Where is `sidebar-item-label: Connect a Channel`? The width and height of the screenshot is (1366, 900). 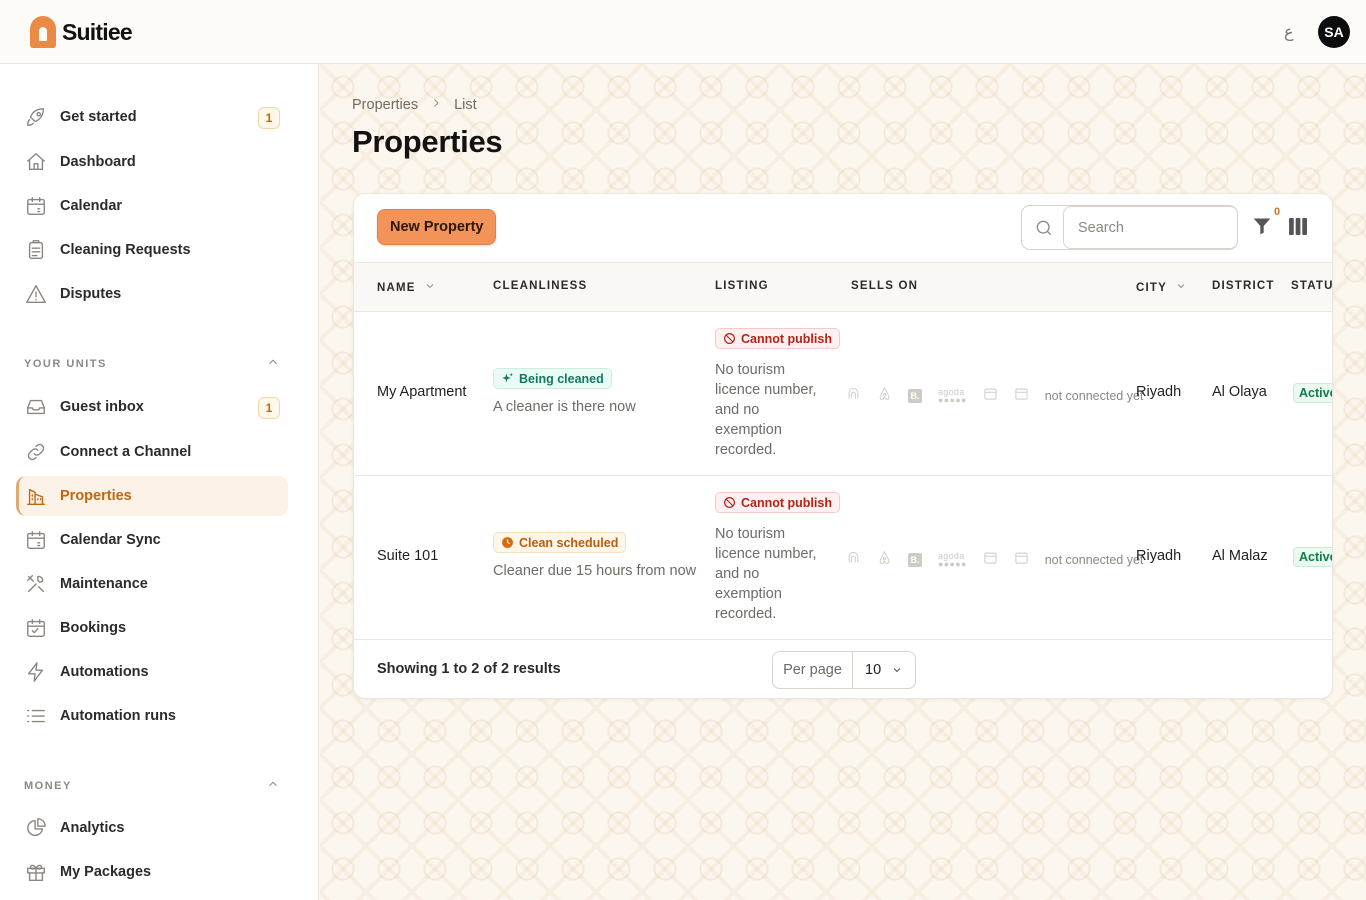
sidebar-item-label: Connect a Channel is located at coordinates (126, 452).